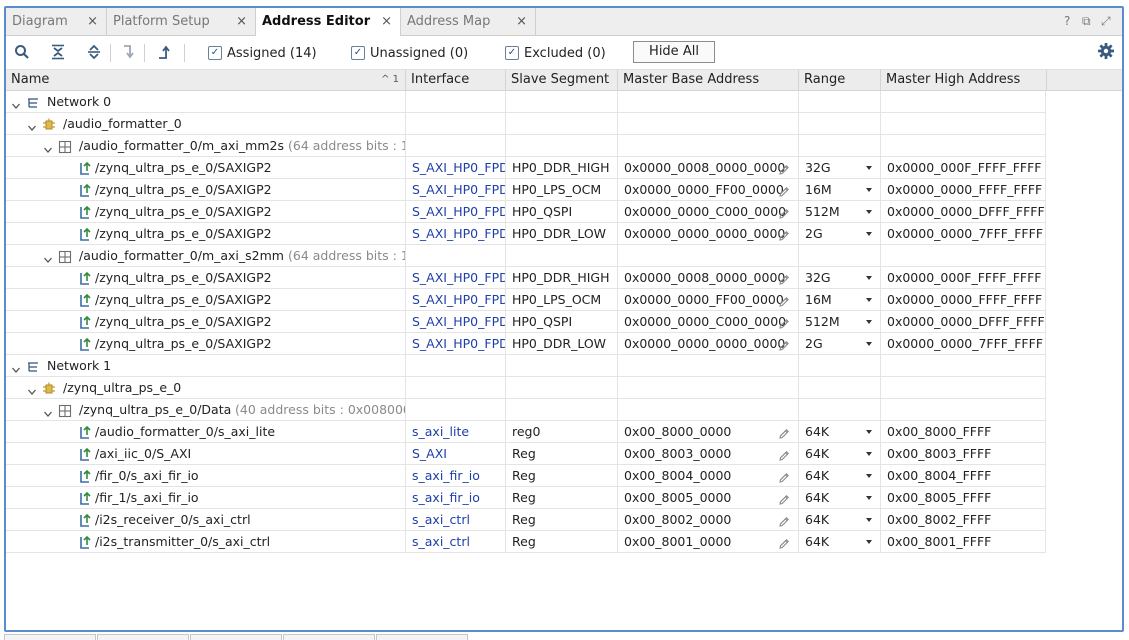 This screenshot has height=640, width=1129. What do you see at coordinates (262, 53) in the screenshot?
I see `assigned-checkbox: ✓ Assigned (14)` at bounding box center [262, 53].